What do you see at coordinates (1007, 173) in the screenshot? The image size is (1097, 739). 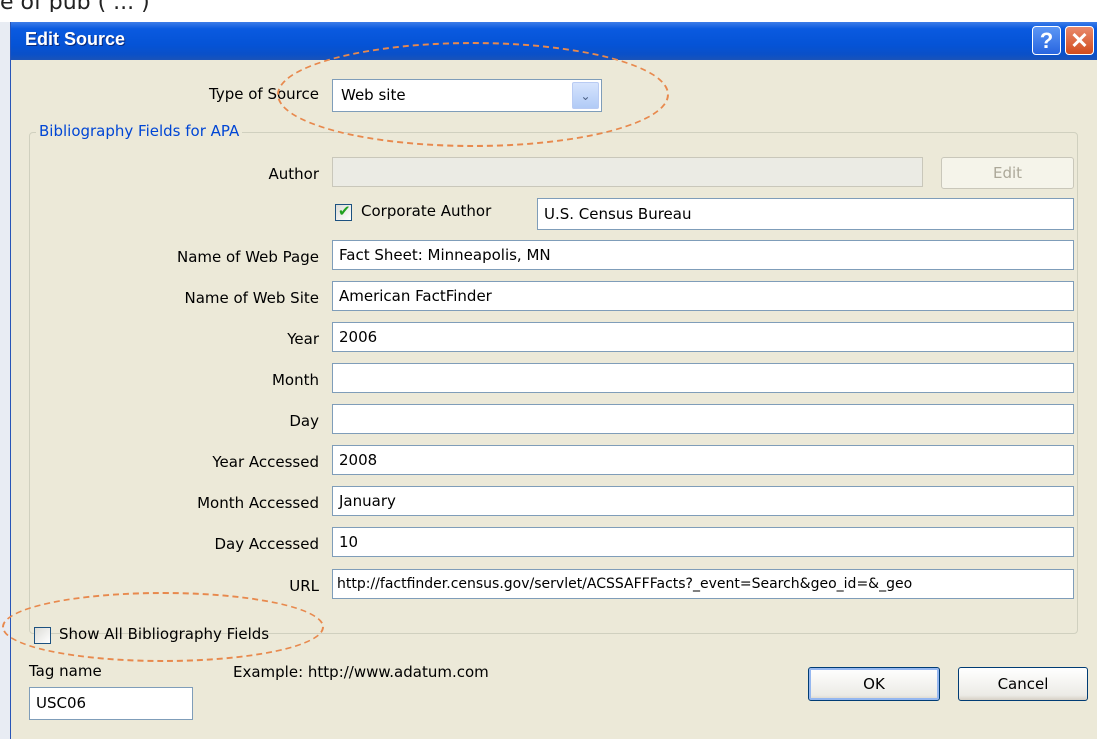 I see `edit-author-button: Edit` at bounding box center [1007, 173].